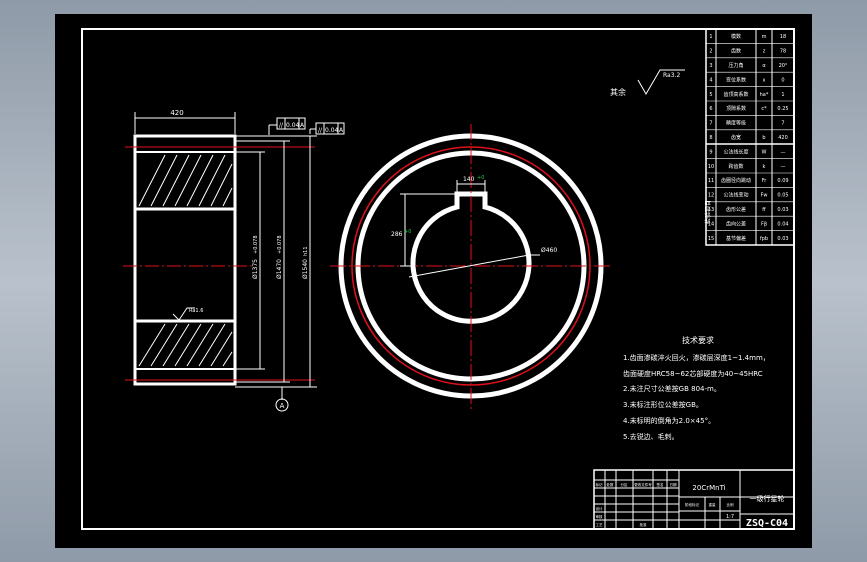  What do you see at coordinates (611, 484) in the screenshot?
I see `title-block-small-label: 处数` at bounding box center [611, 484].